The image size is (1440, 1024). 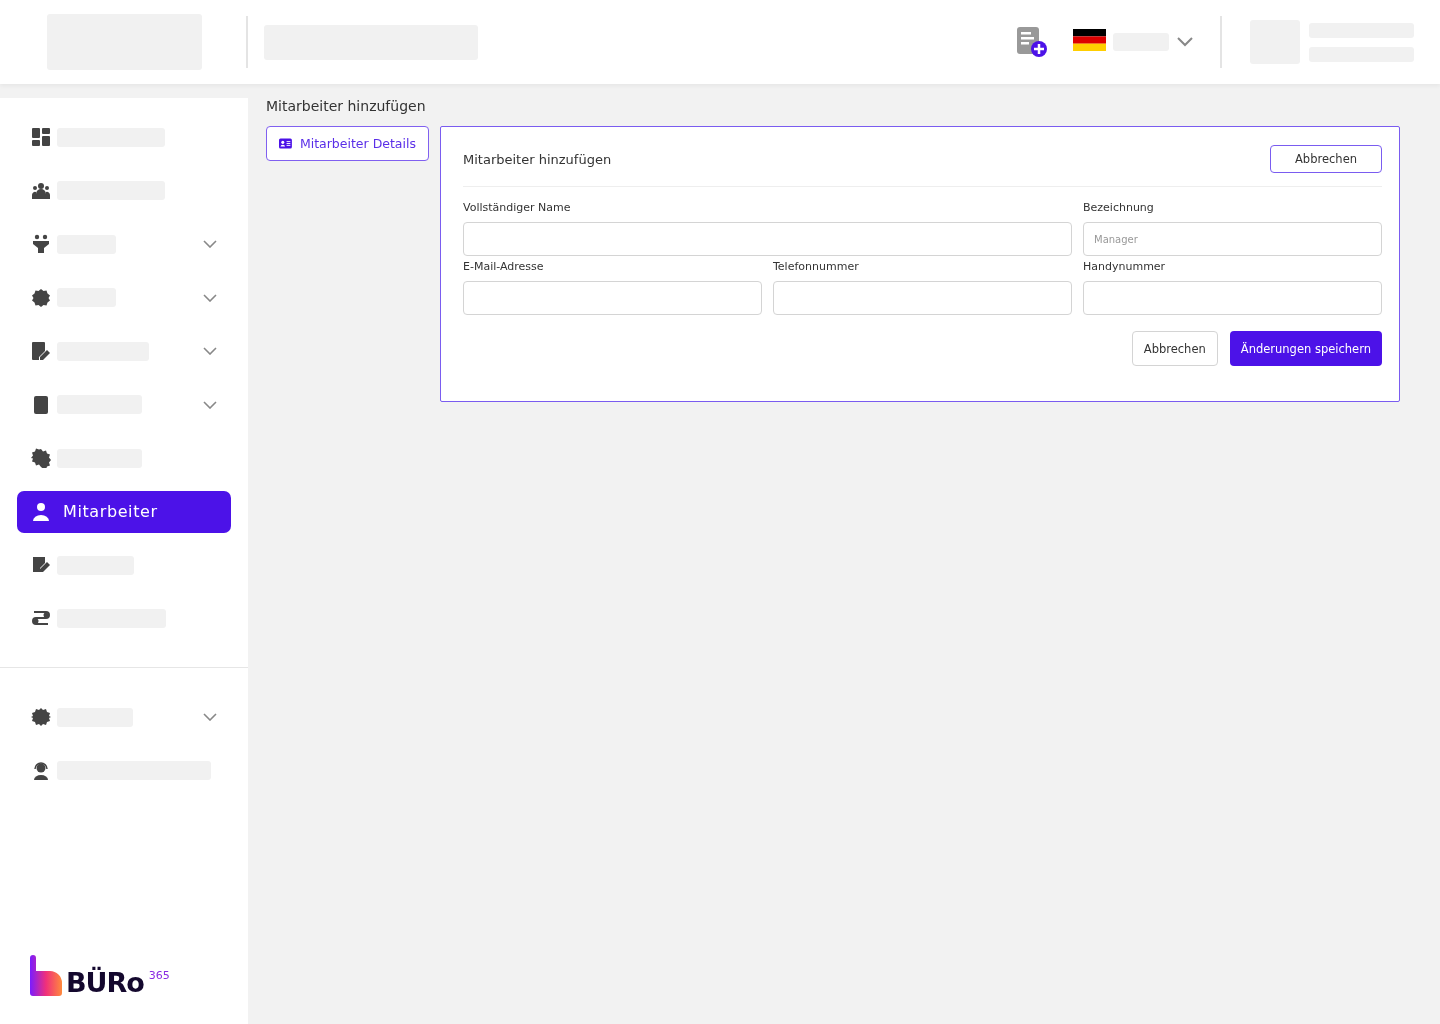 What do you see at coordinates (816, 266) in the screenshot?
I see `field-label: Telefonnummer` at bounding box center [816, 266].